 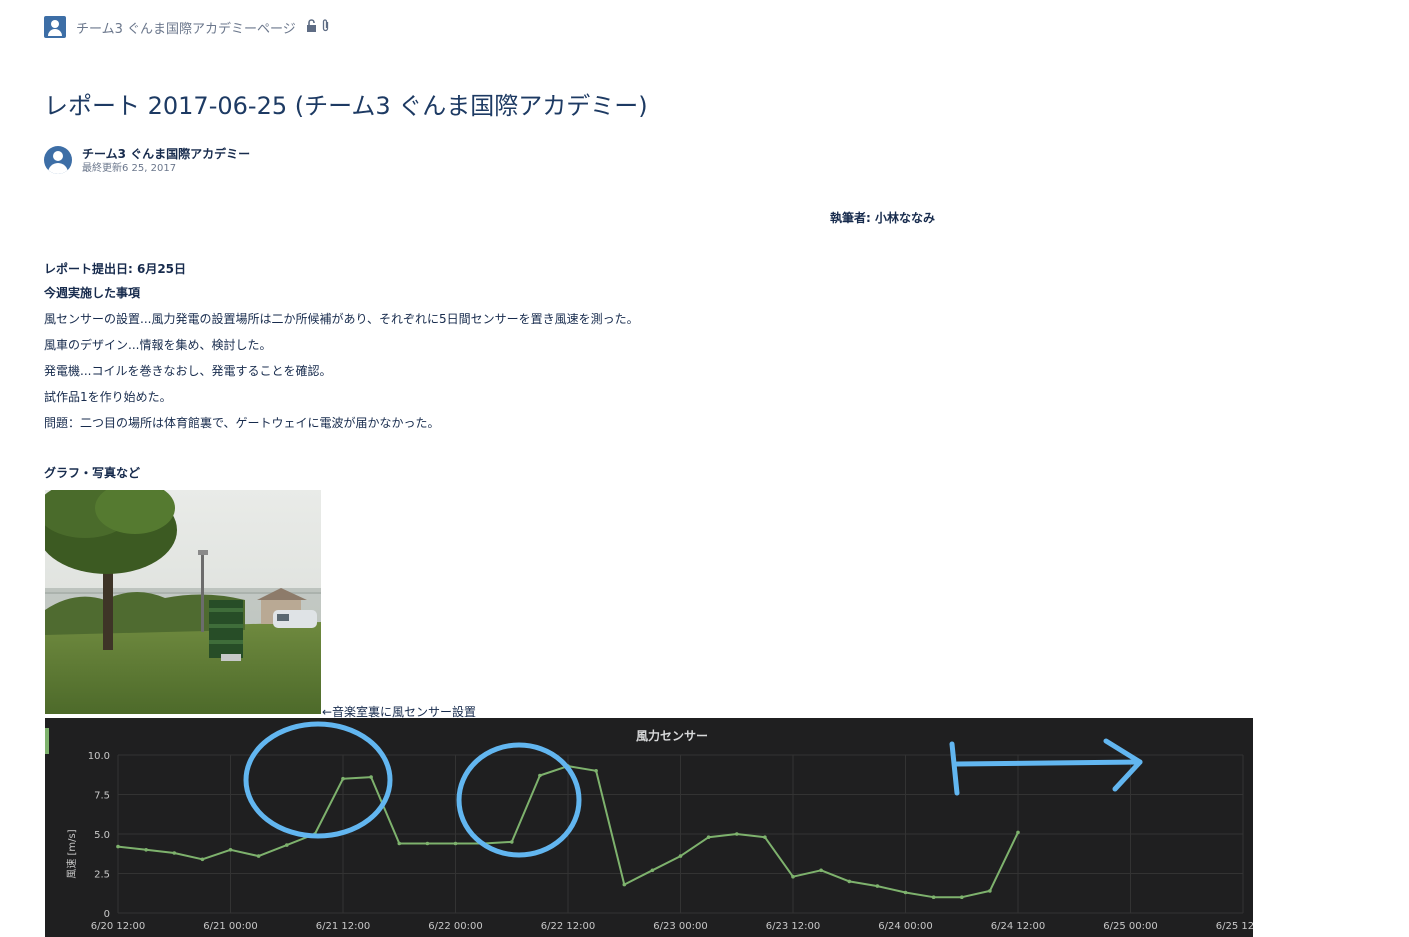 What do you see at coordinates (107, 914) in the screenshot?
I see `y-tick-label: 0` at bounding box center [107, 914].